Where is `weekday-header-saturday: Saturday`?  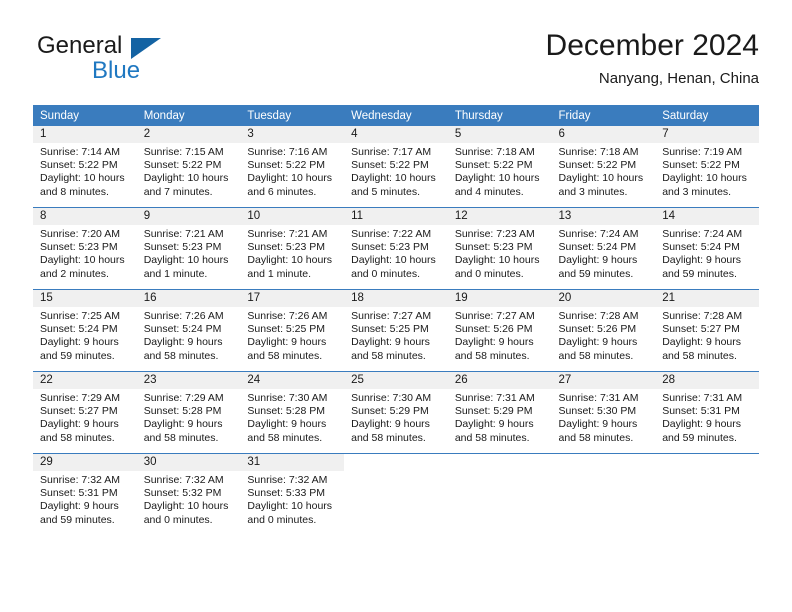 weekday-header-saturday: Saturday is located at coordinates (707, 115).